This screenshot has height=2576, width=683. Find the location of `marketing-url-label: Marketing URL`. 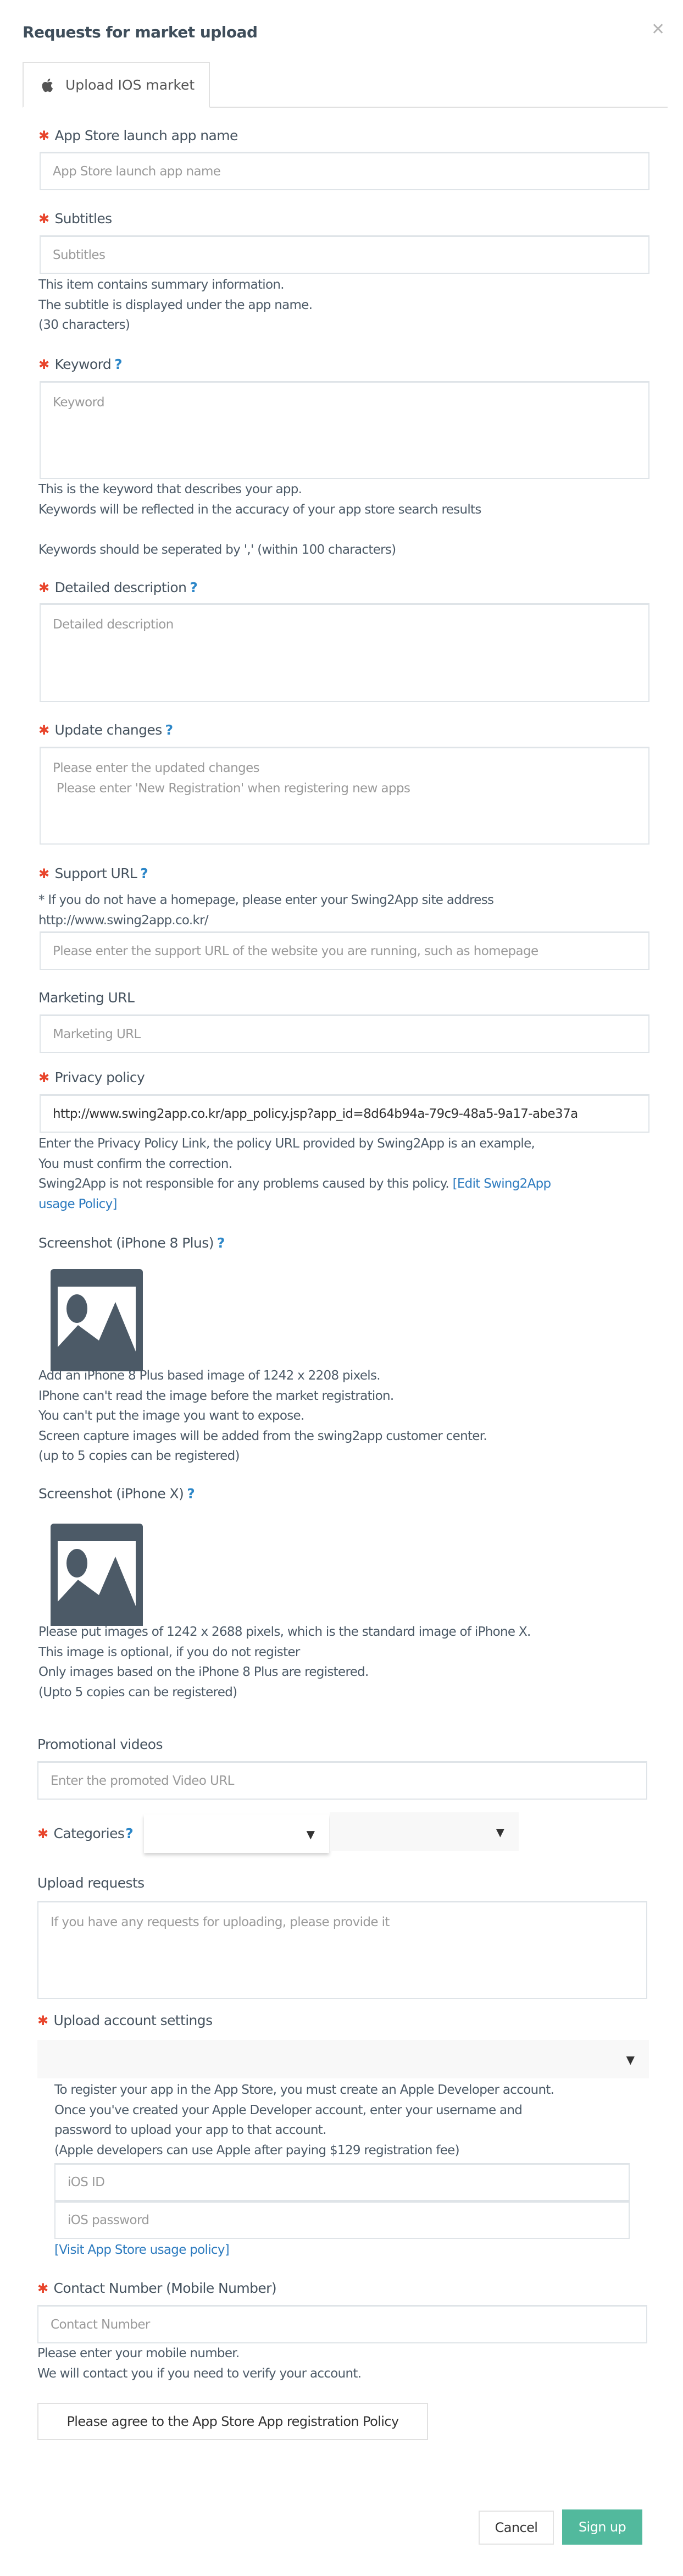

marketing-url-label: Marketing URL is located at coordinates (86, 998).